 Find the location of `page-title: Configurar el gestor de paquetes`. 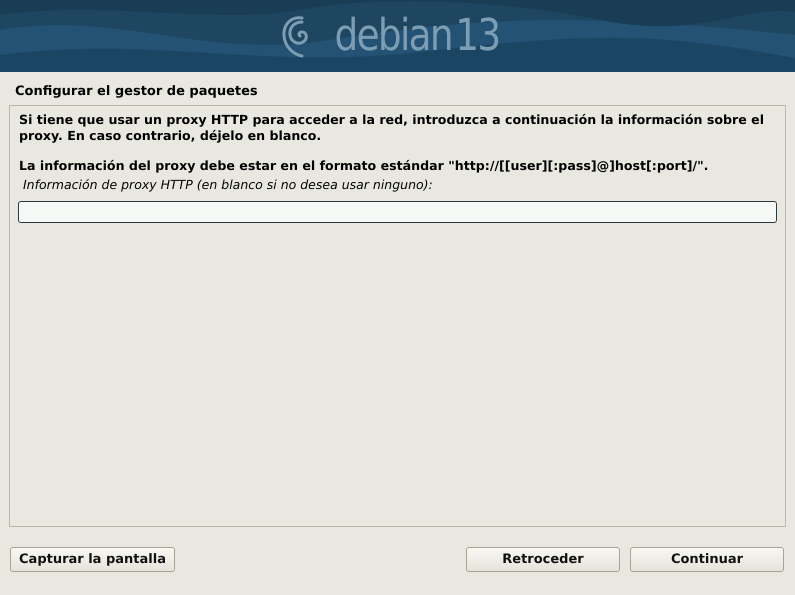

page-title: Configurar el gestor de paquetes is located at coordinates (136, 92).